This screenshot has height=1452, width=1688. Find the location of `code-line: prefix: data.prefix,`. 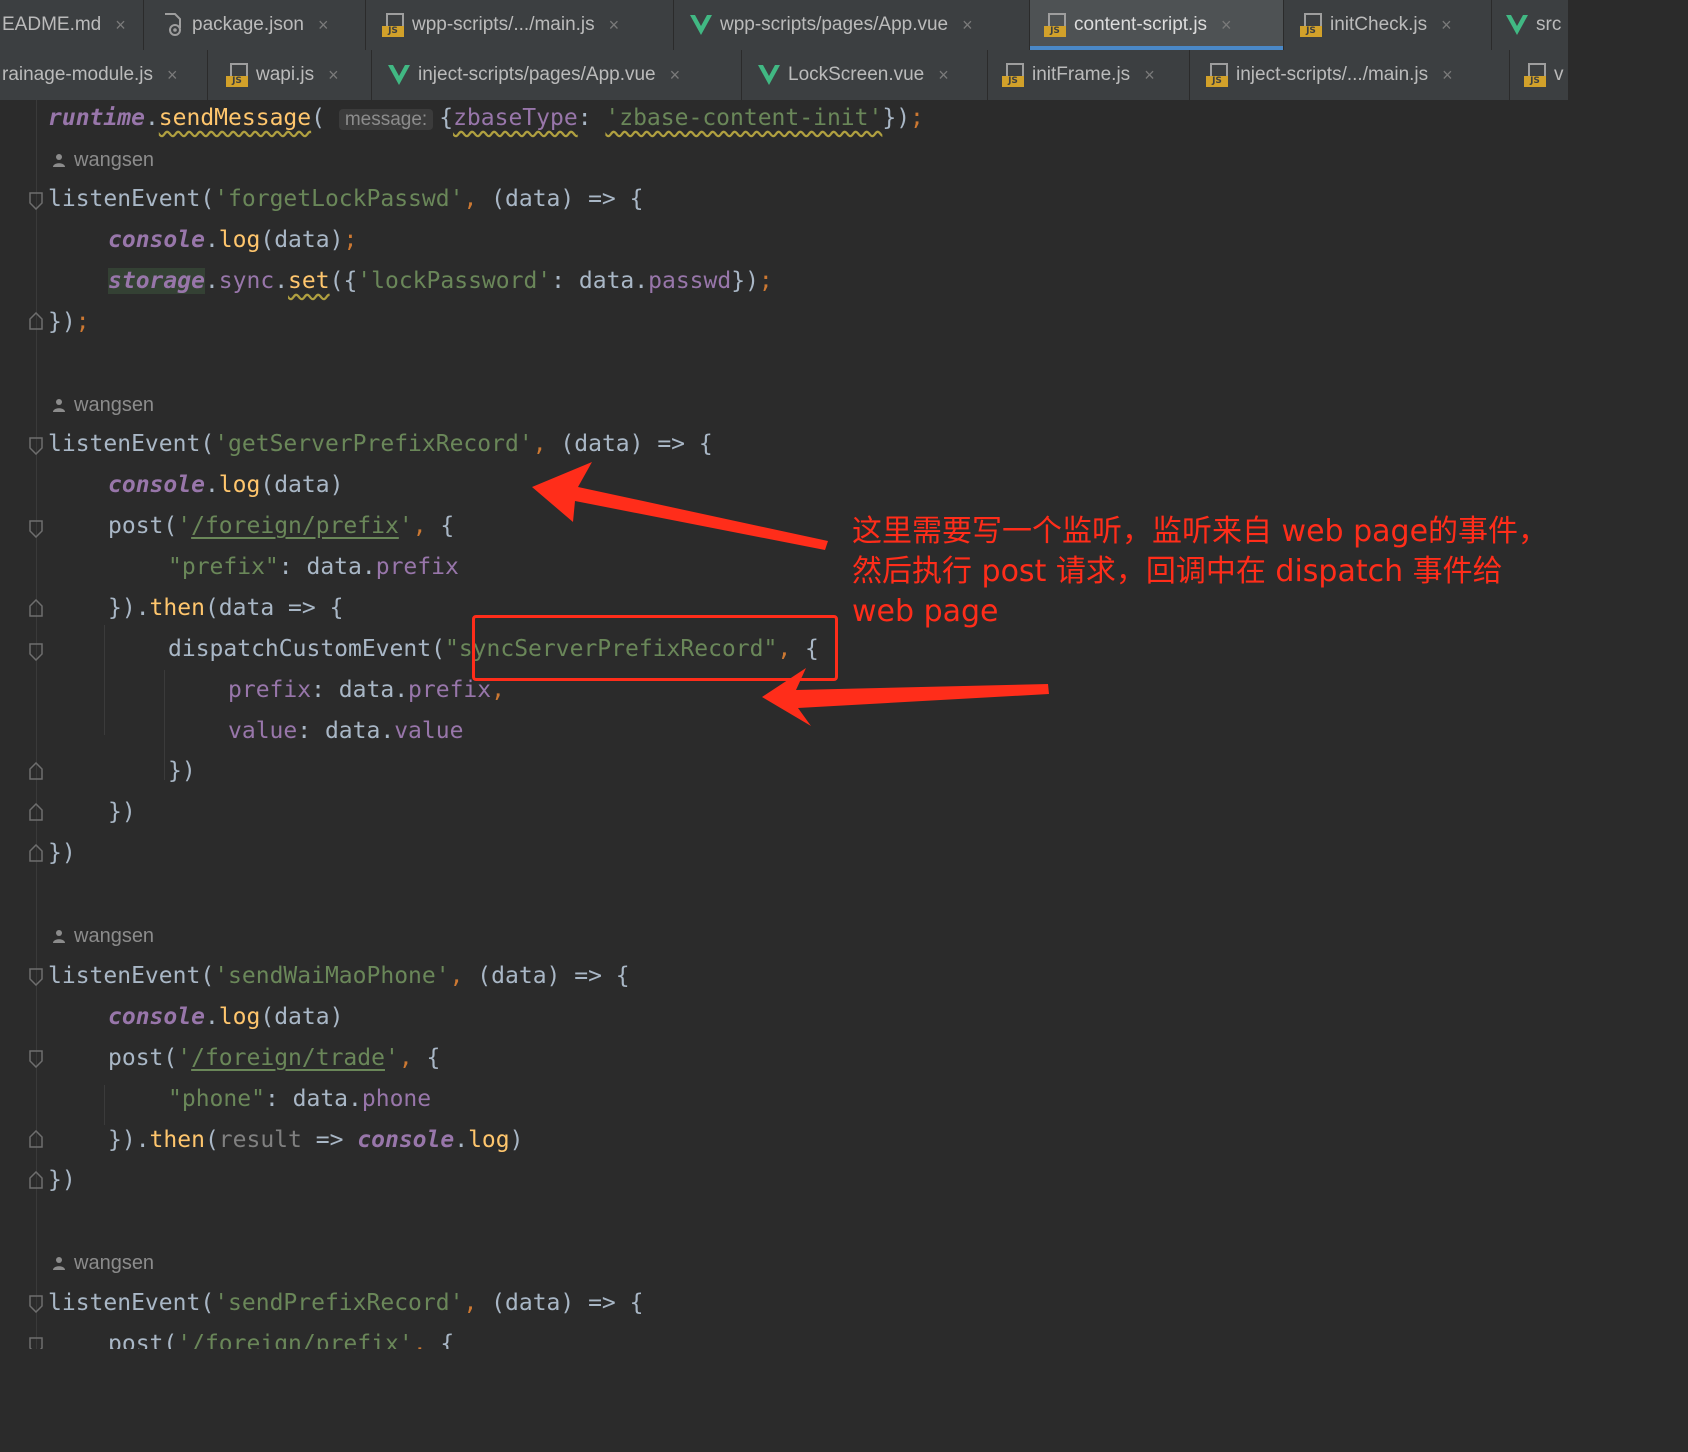

code-line: prefix: data.prefix, is located at coordinates (366, 690).